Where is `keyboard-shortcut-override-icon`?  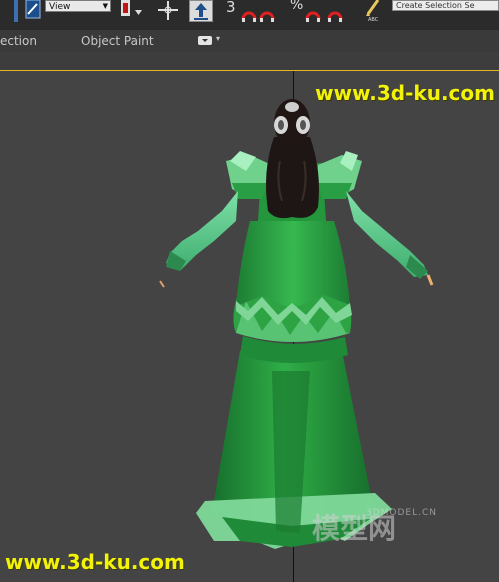 keyboard-shortcut-override-icon is located at coordinates (201, 11).